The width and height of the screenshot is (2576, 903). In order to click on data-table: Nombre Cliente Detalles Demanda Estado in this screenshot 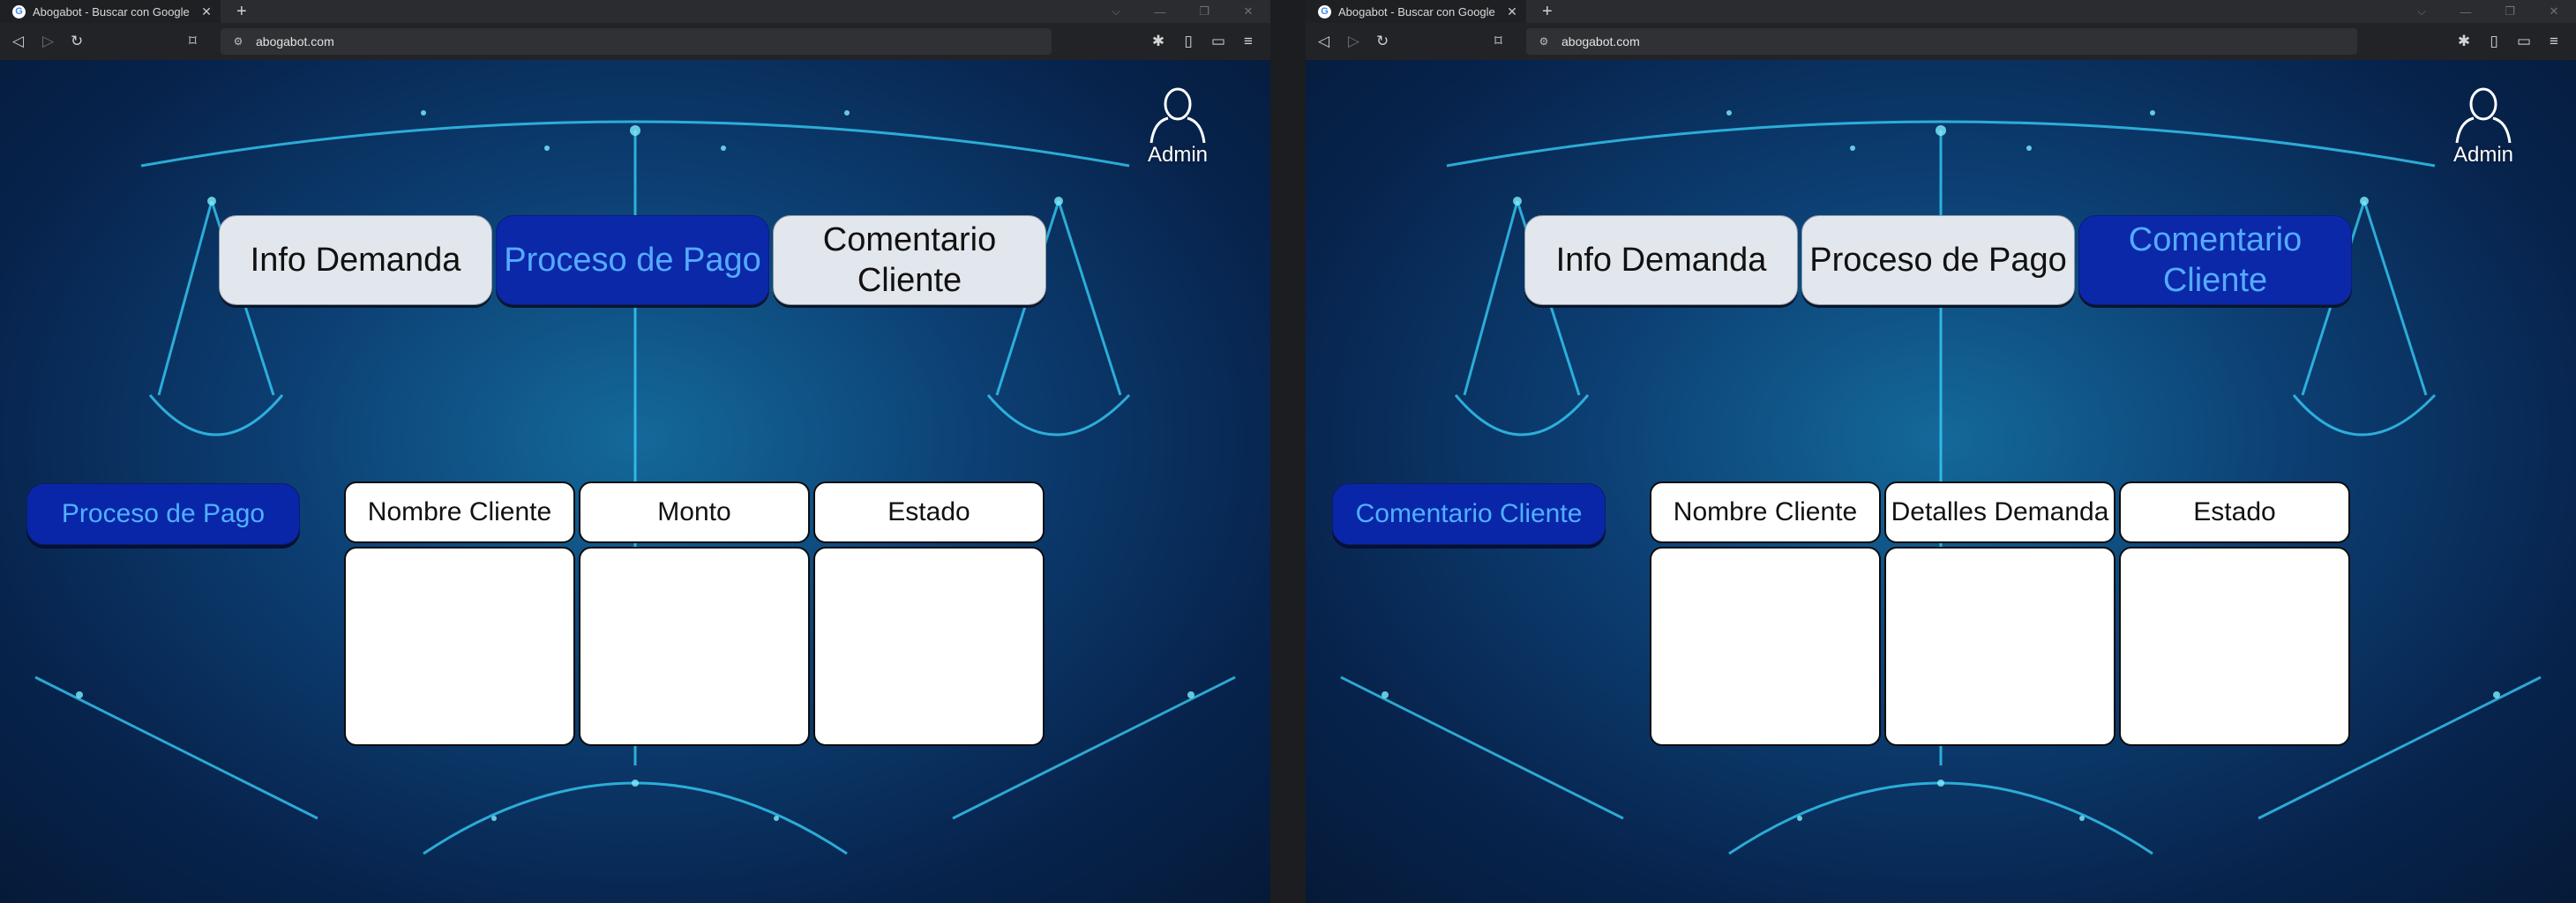, I will do `click(2003, 644)`.